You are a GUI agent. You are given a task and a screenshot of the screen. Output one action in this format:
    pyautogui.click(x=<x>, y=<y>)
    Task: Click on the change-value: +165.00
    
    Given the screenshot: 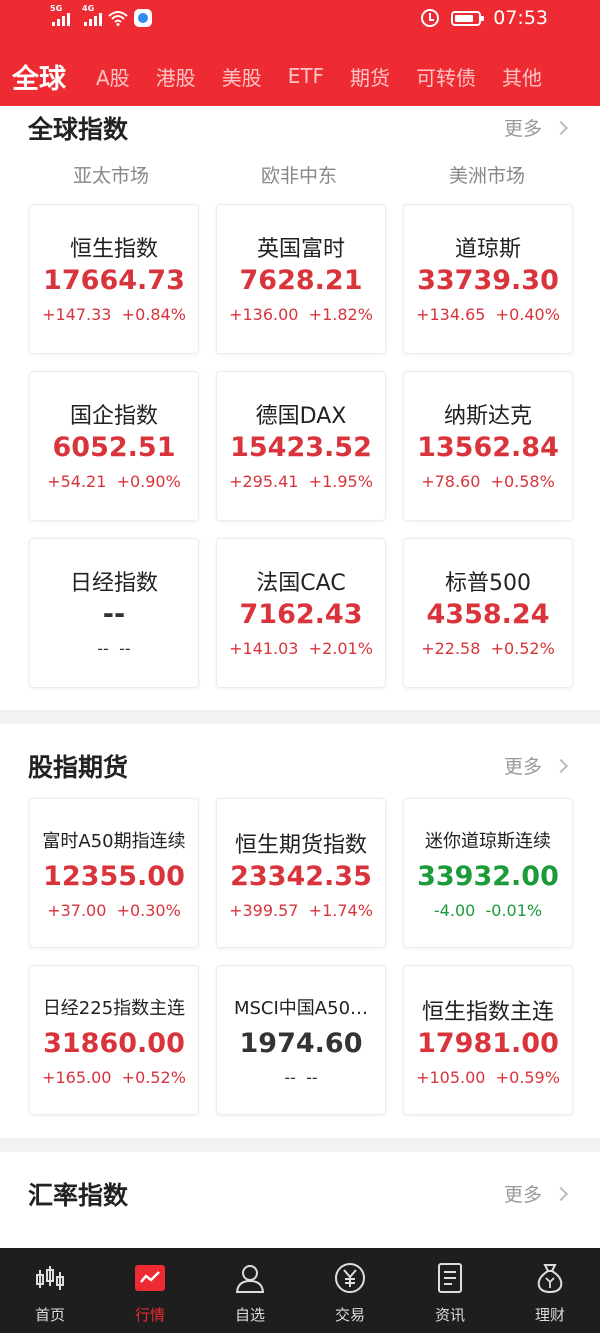 What is the action you would take?
    pyautogui.click(x=77, y=1077)
    